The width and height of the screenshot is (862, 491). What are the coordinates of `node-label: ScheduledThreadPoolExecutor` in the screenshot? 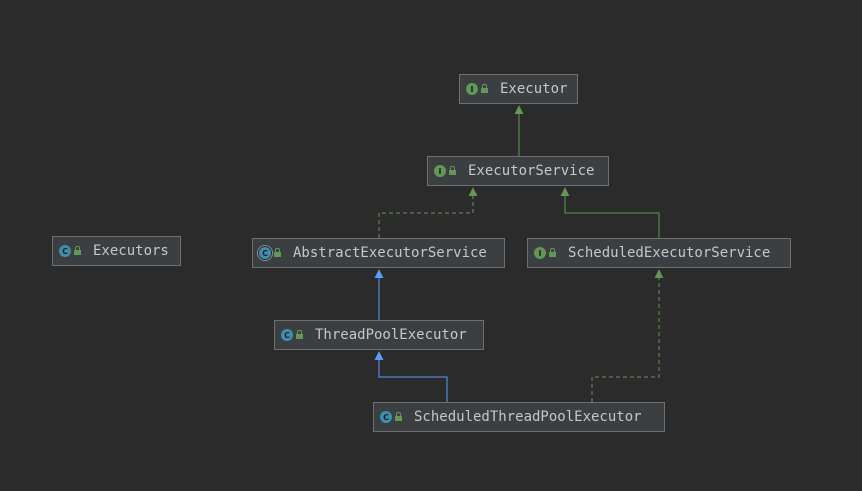 It's located at (528, 417).